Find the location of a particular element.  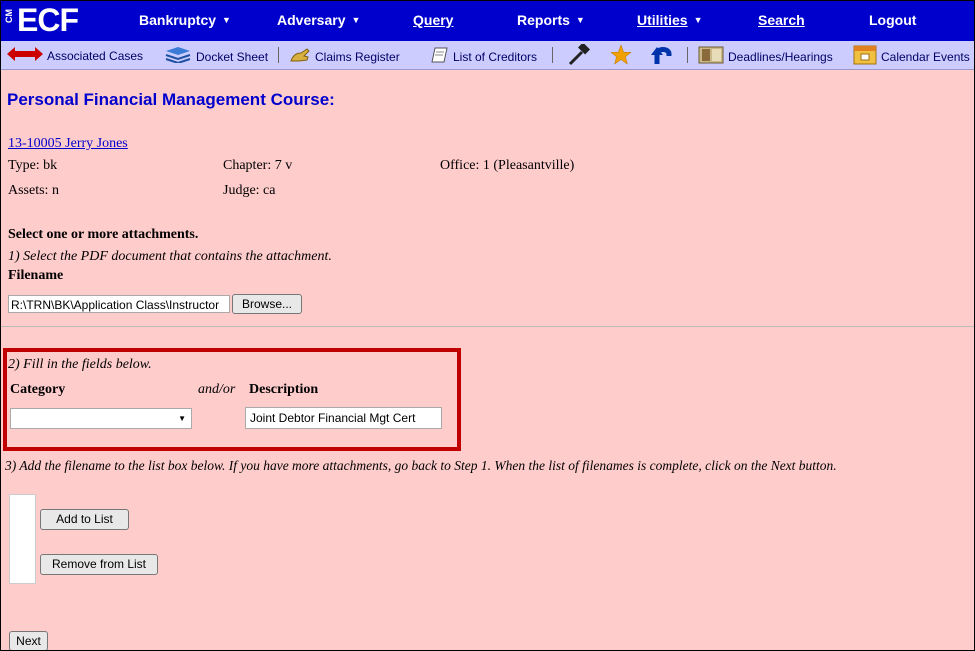

menu-search: Search is located at coordinates (781, 20).